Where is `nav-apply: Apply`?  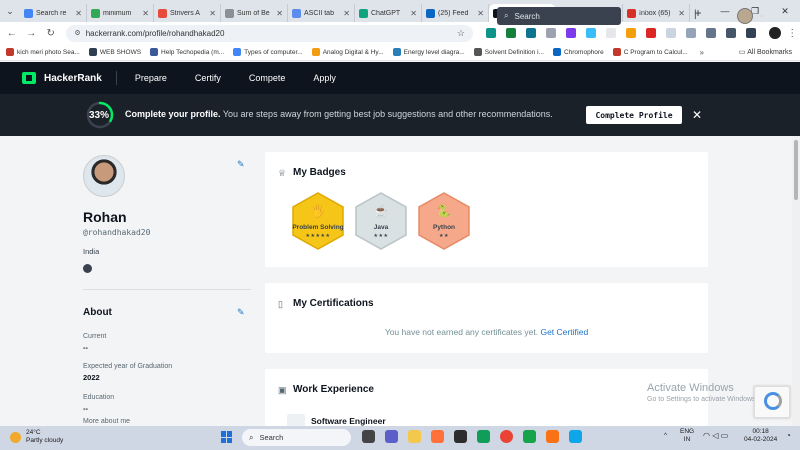 nav-apply: Apply is located at coordinates (324, 78).